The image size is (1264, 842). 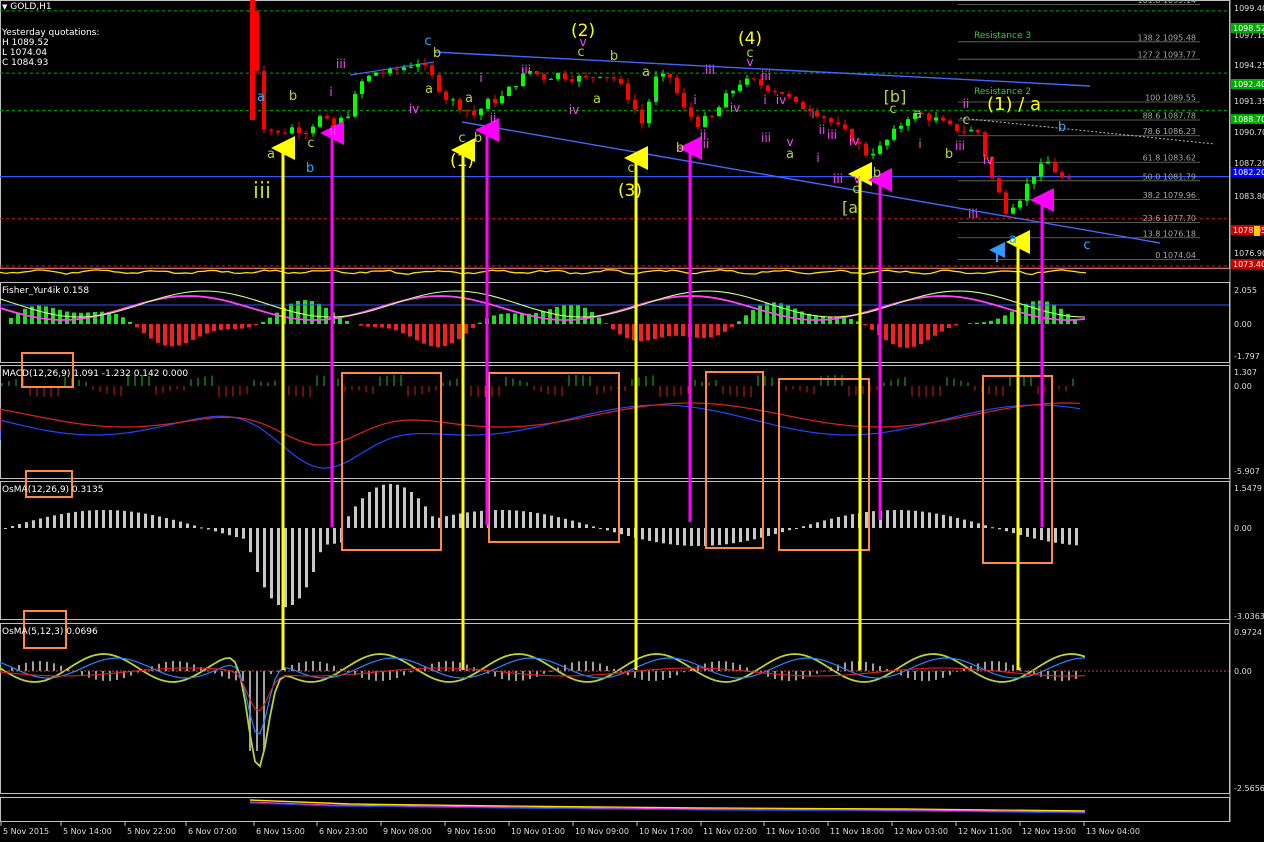 What do you see at coordinates (541, 545) in the screenshot?
I see `osma-12-26-9-pane` at bounding box center [541, 545].